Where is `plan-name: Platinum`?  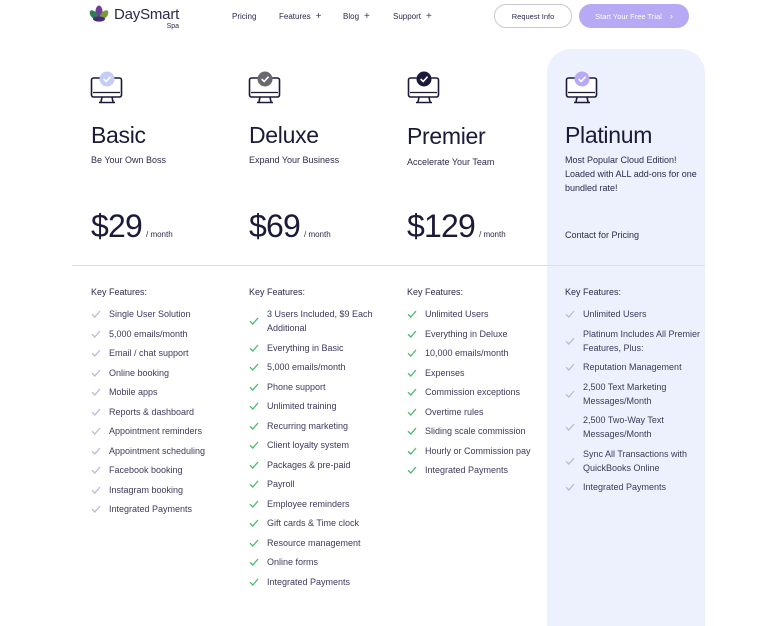
plan-name: Platinum is located at coordinates (609, 135).